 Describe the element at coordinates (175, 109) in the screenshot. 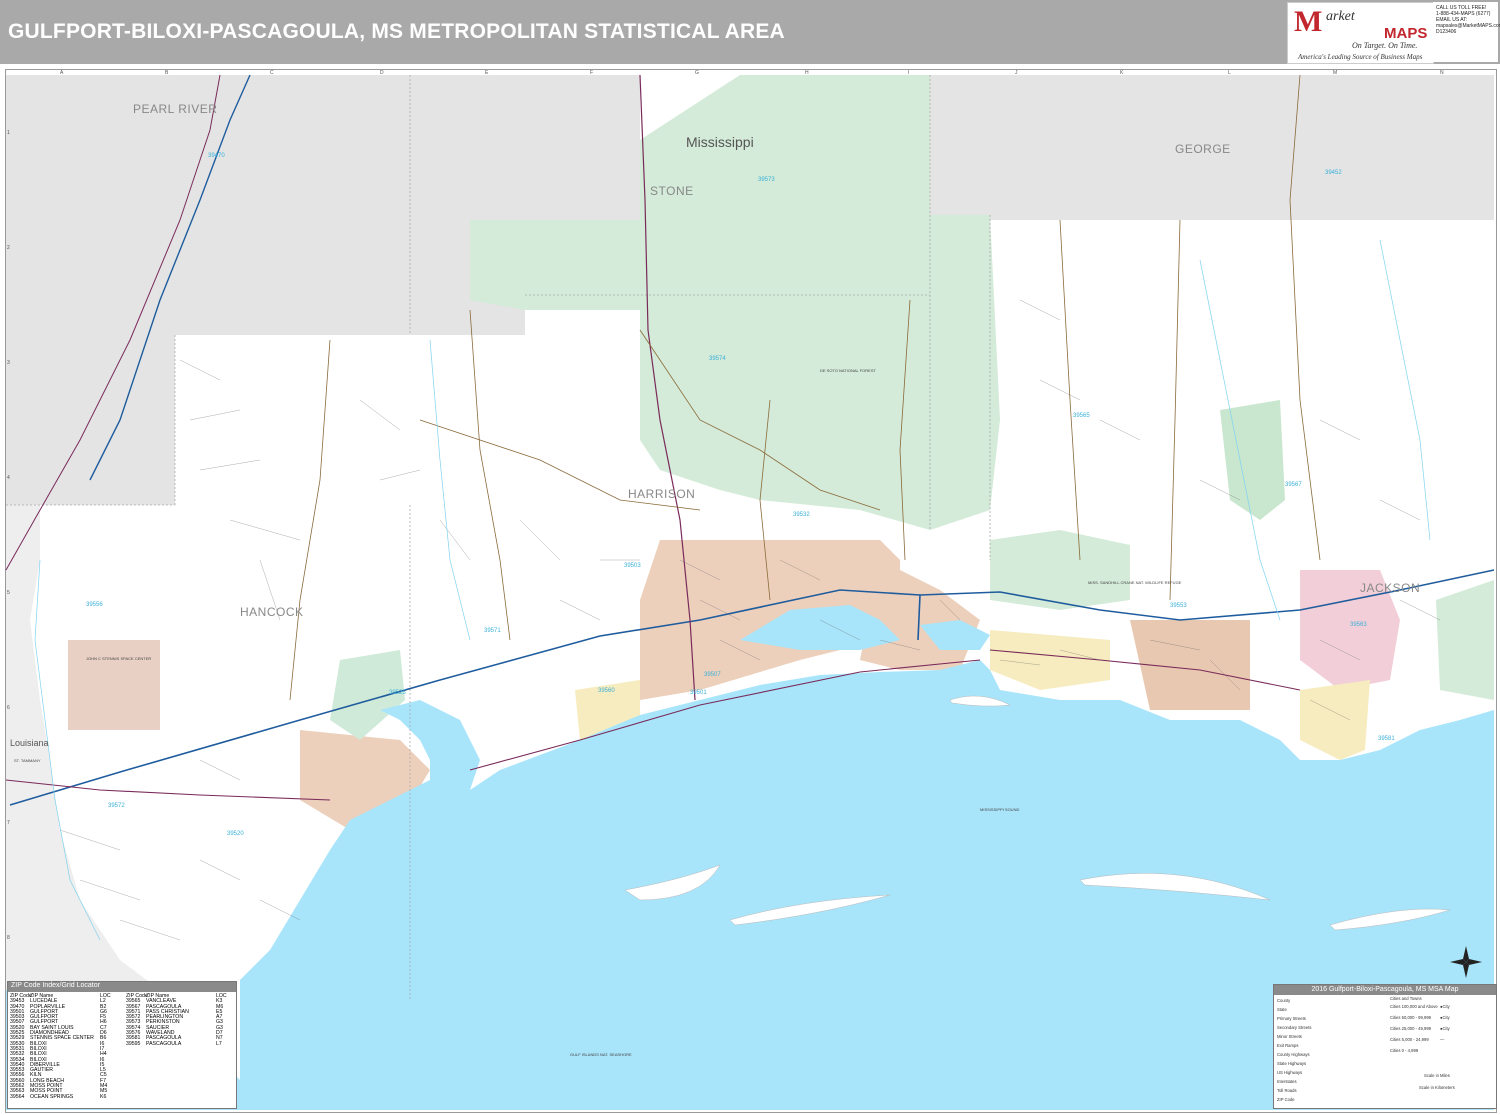

I see `county-label-pearl-river: PEARL RIVER` at that location.